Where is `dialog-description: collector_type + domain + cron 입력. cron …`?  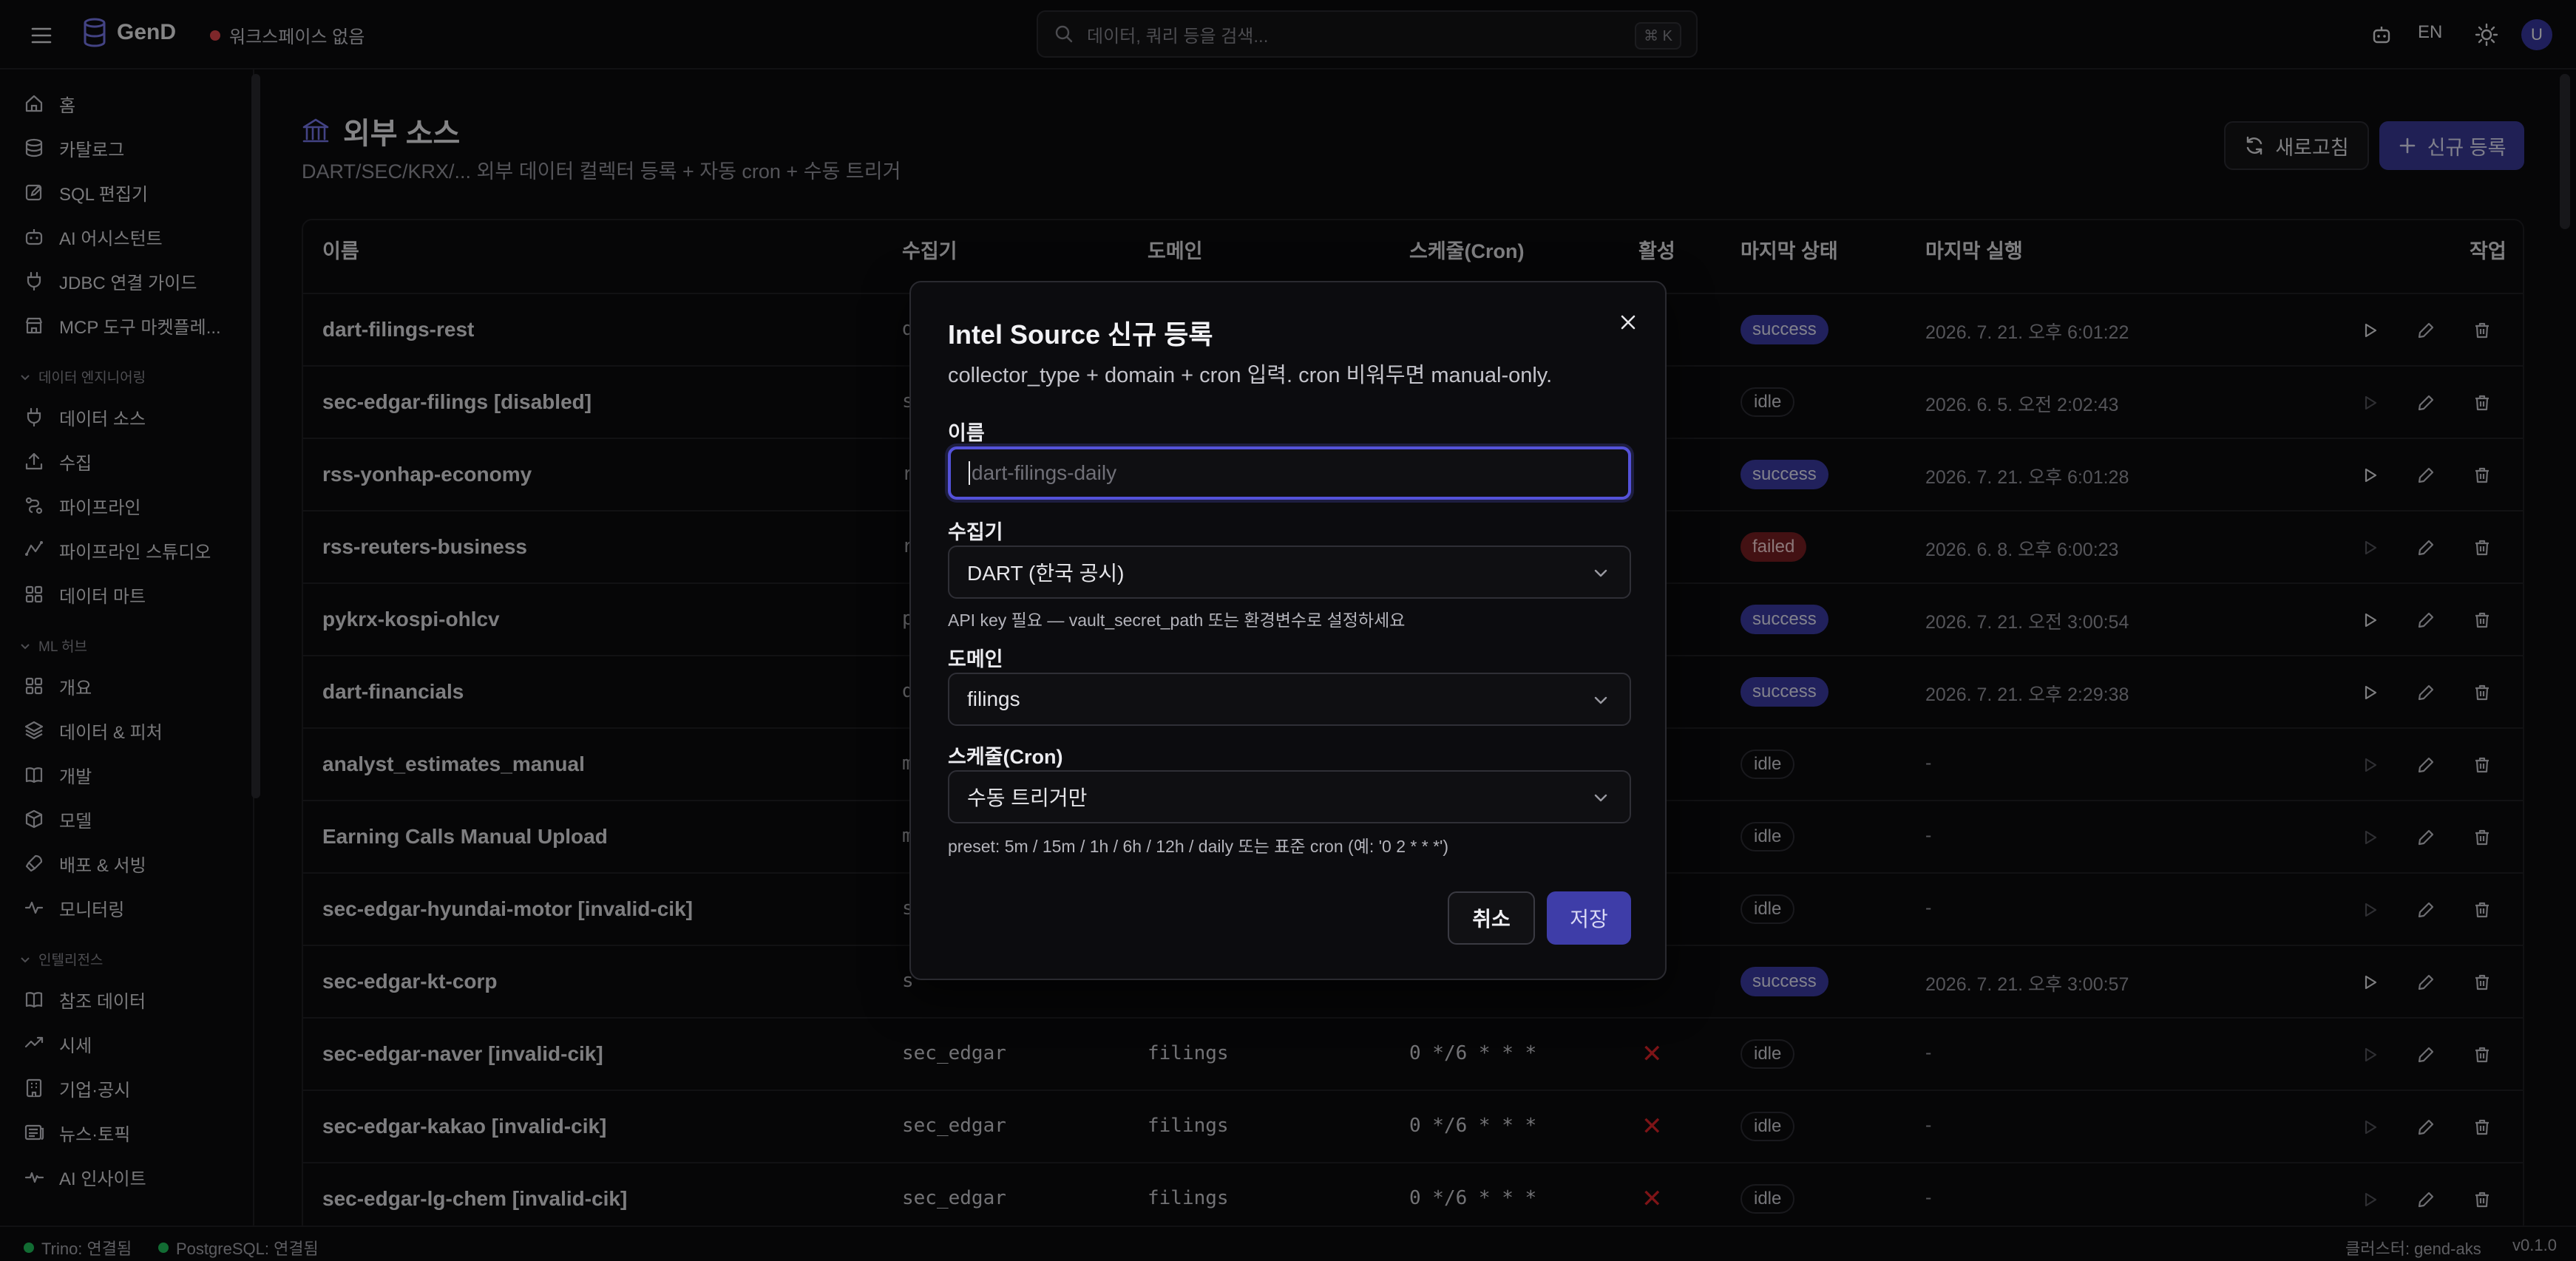 dialog-description: collector_type + domain + cron 입력. cron … is located at coordinates (1250, 375).